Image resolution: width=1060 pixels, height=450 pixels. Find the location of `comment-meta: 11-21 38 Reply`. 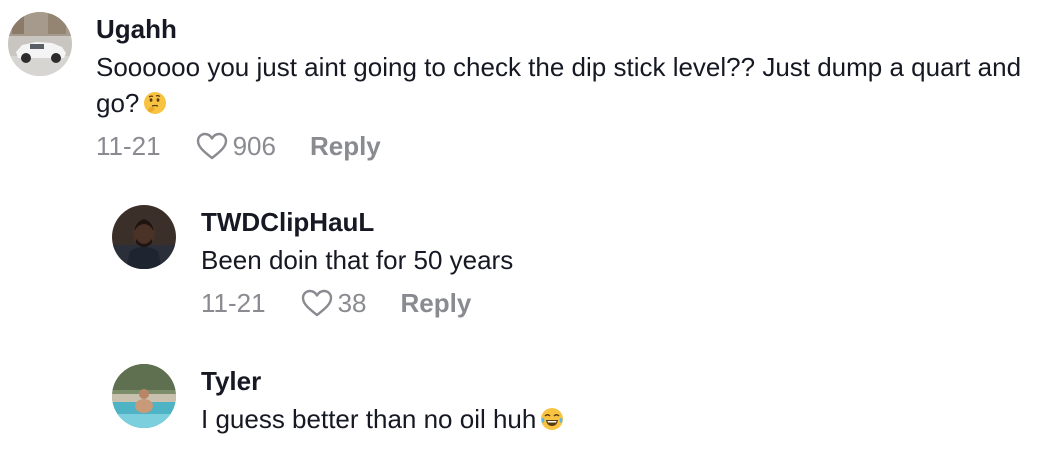

comment-meta: 11-21 38 Reply is located at coordinates (357, 303).